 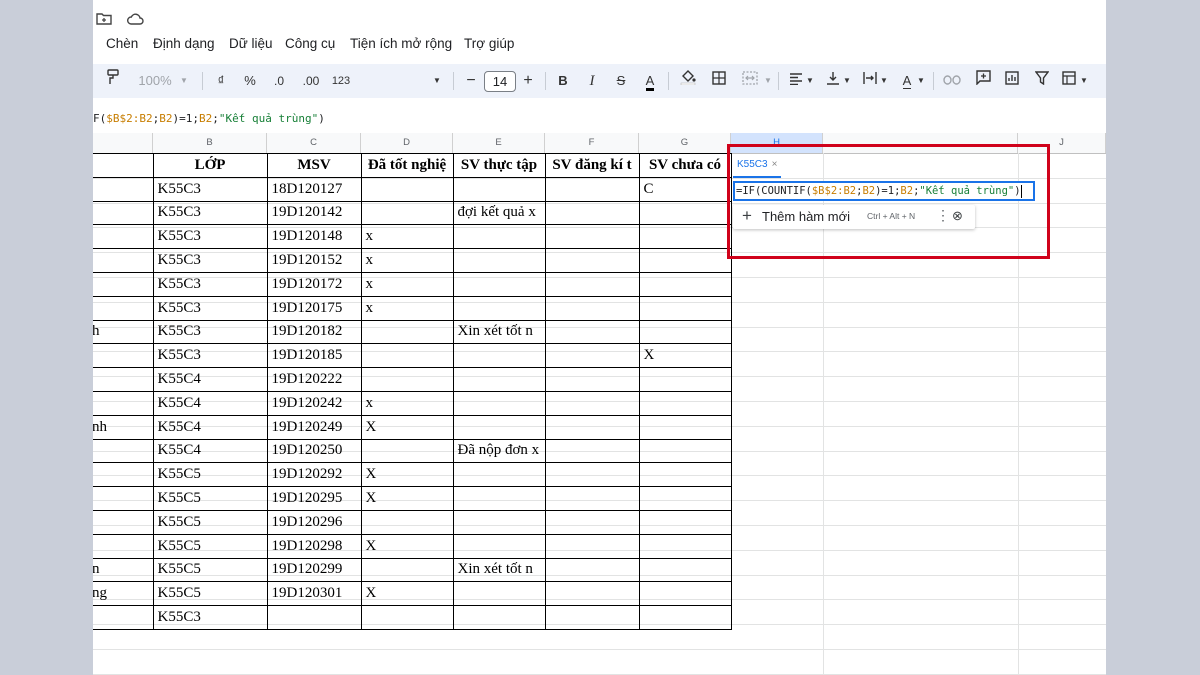 What do you see at coordinates (314, 284) in the screenshot?
I see `table-cell: 19D120172` at bounding box center [314, 284].